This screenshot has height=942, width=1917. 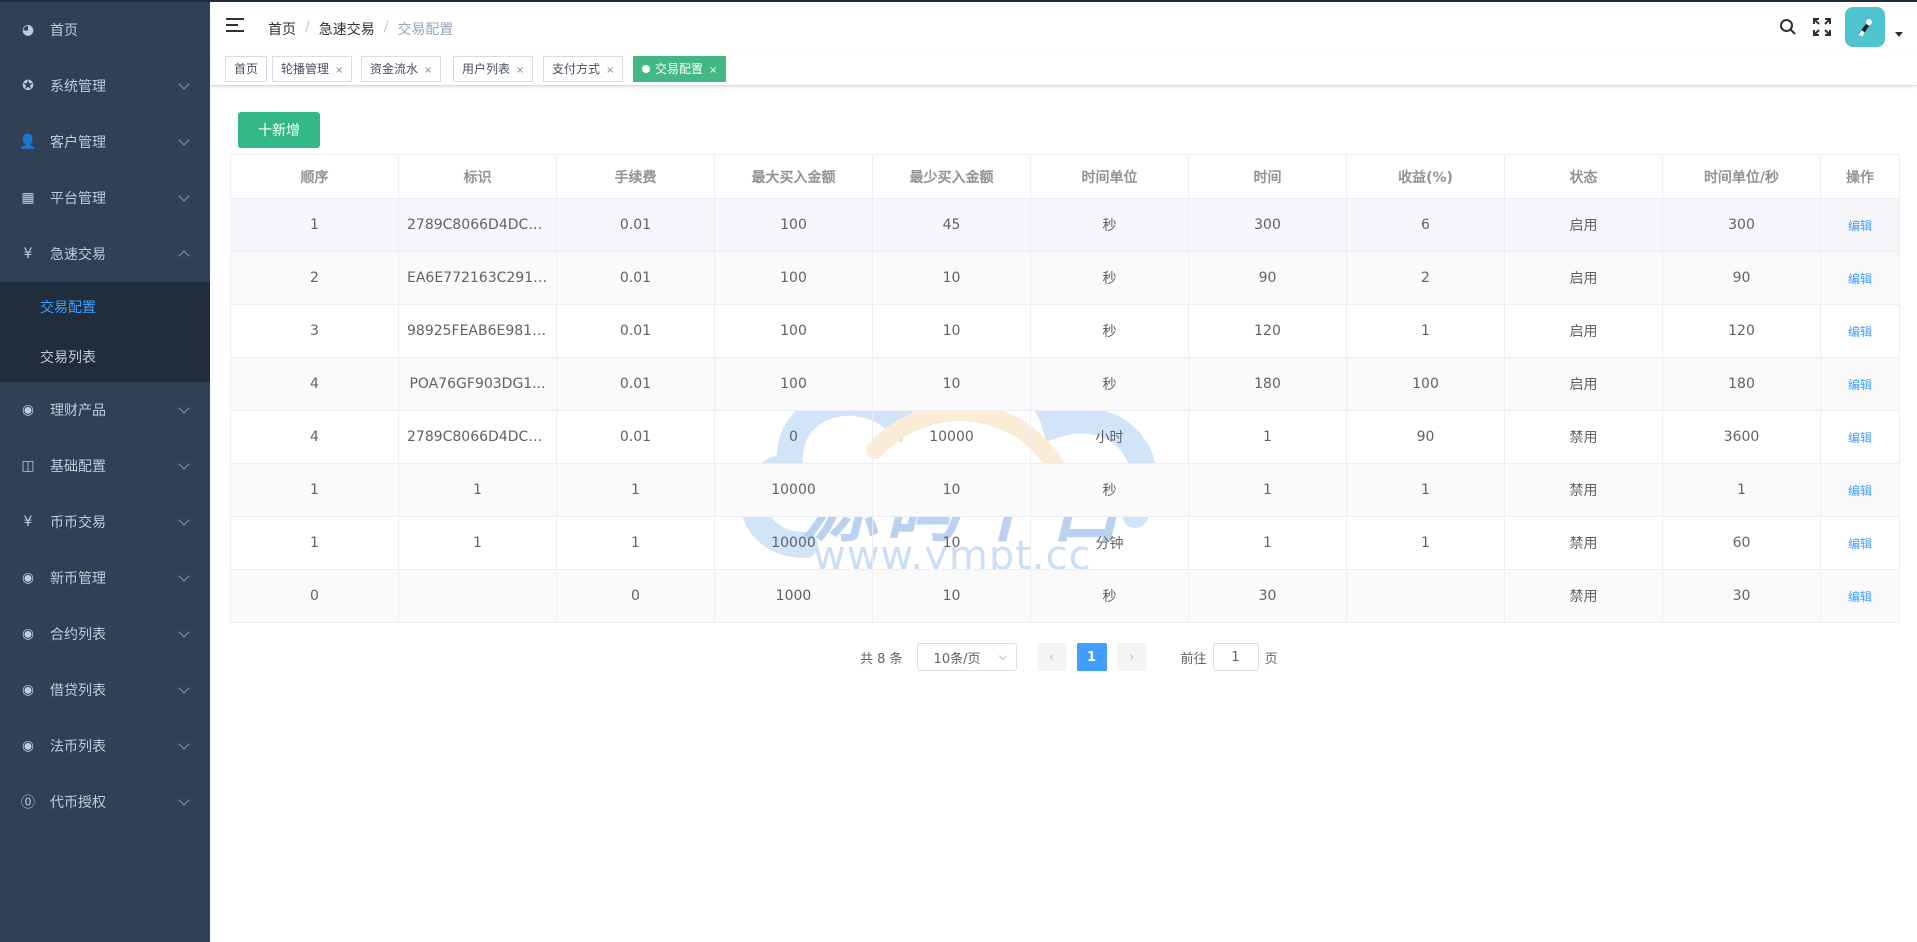 I want to click on goto-page-input, so click(x=1235, y=657).